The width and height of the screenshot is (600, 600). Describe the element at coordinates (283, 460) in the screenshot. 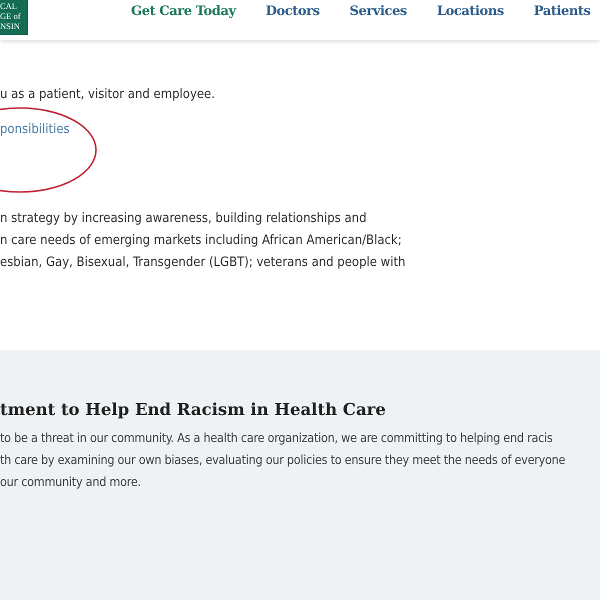

I see `body-text: th care by examining our own biases, evaluating our policies to ensure they meet the needs of everyone` at that location.